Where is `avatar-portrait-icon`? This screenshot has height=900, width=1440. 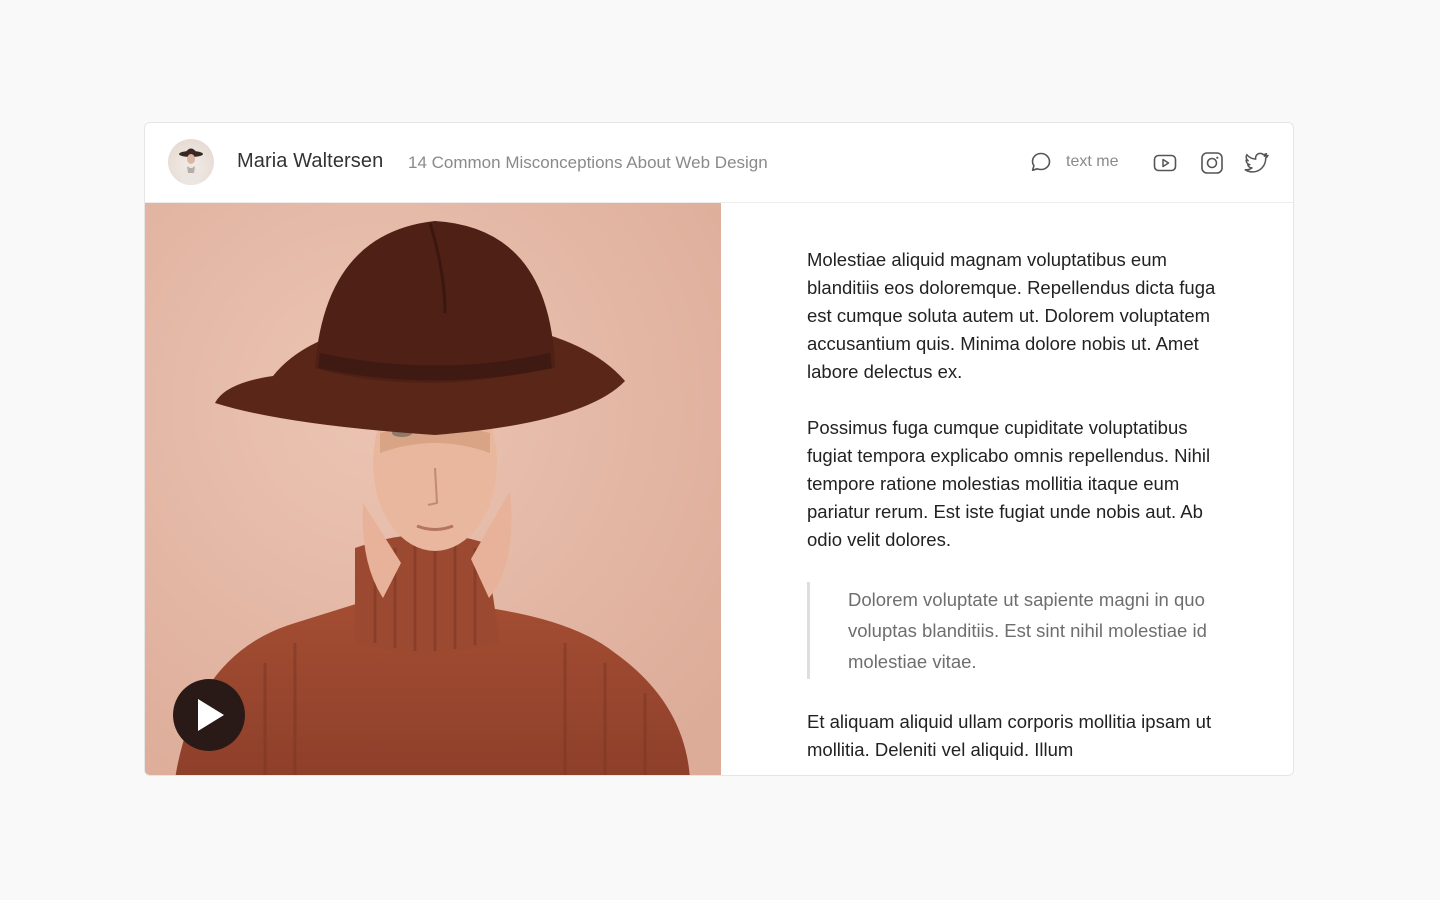 avatar-portrait-icon is located at coordinates (191, 166).